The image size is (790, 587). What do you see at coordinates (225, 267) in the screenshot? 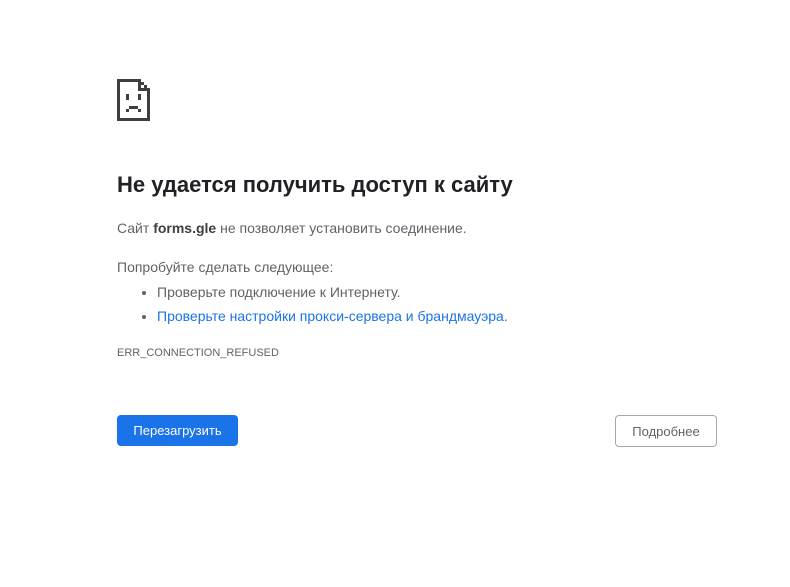
I see `suggestions-heading: Попробуйте сделать следующее:` at bounding box center [225, 267].